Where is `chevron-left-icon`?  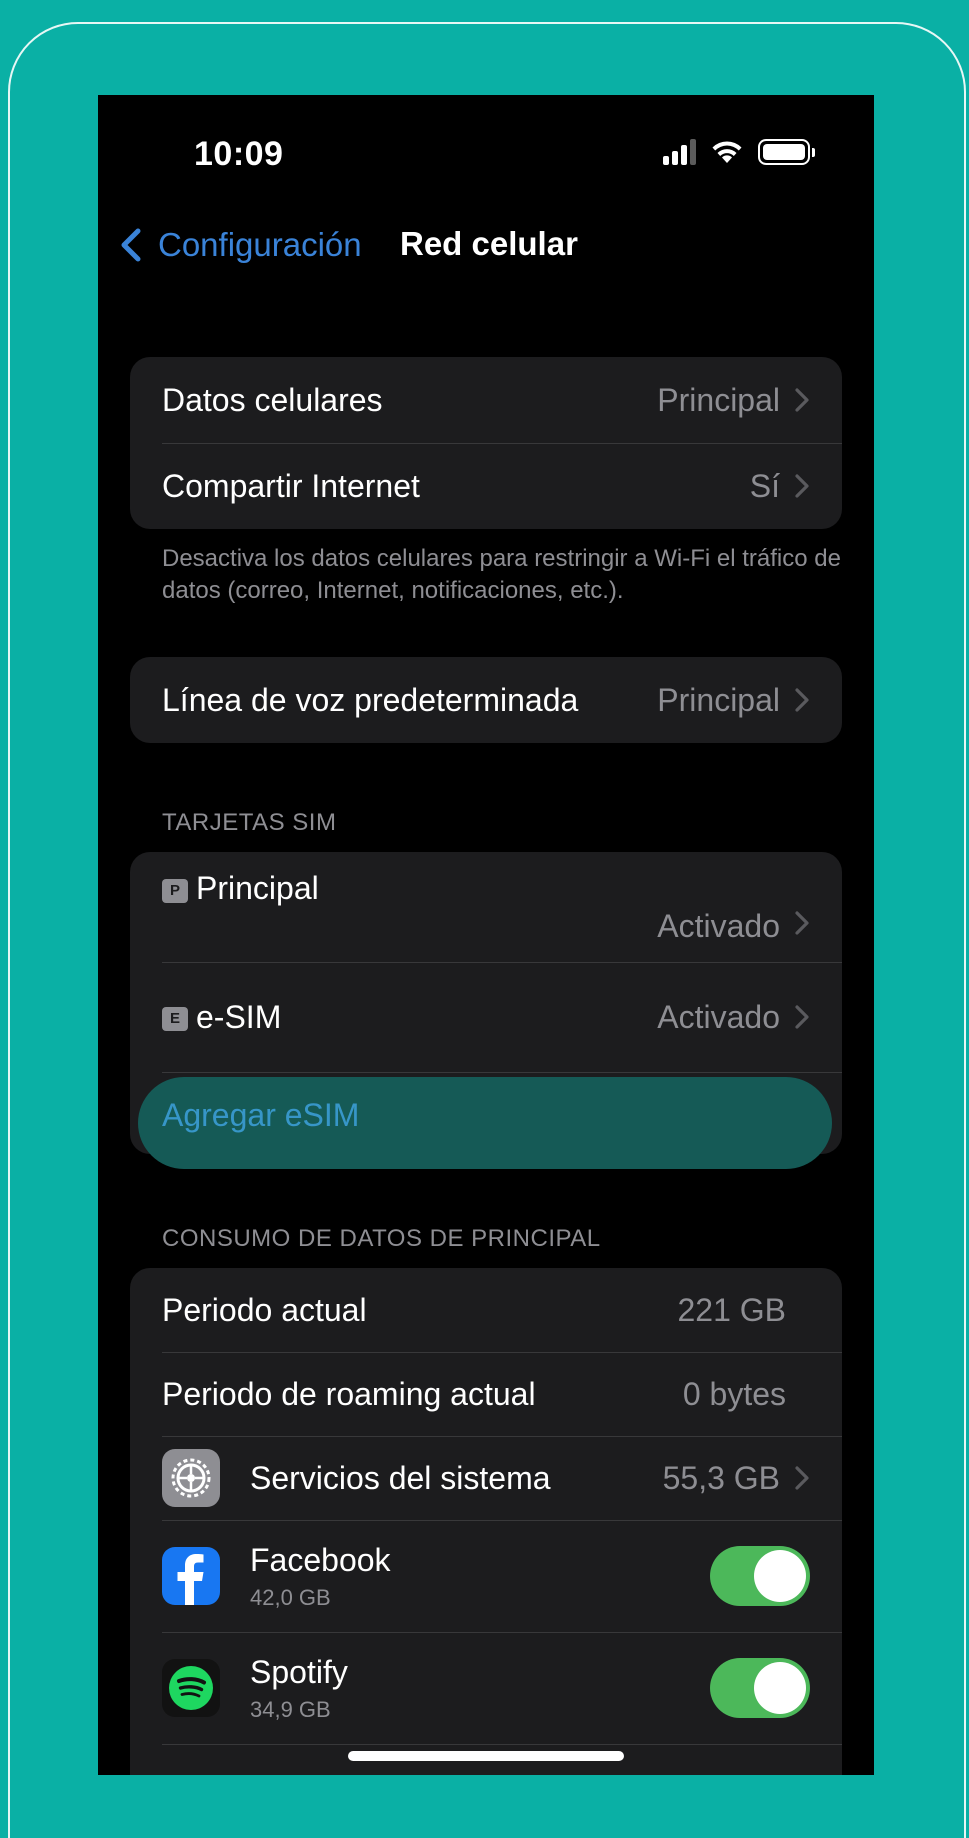
chevron-left-icon is located at coordinates (131, 245).